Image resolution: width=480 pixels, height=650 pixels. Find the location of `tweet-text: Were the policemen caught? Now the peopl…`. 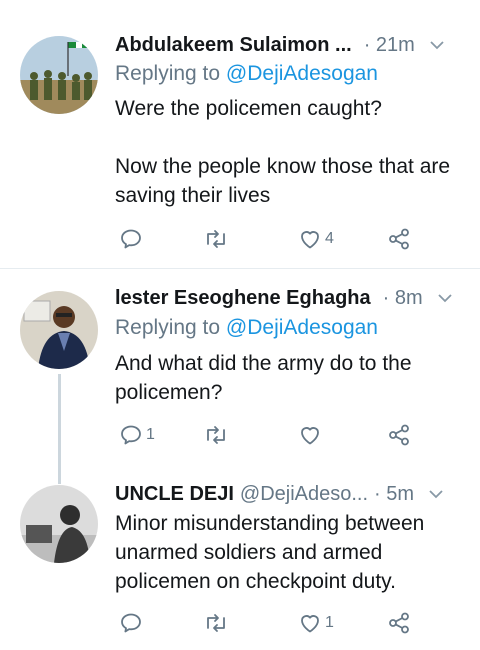

tweet-text: Were the policemen caught? Now the peopl… is located at coordinates (287, 152).